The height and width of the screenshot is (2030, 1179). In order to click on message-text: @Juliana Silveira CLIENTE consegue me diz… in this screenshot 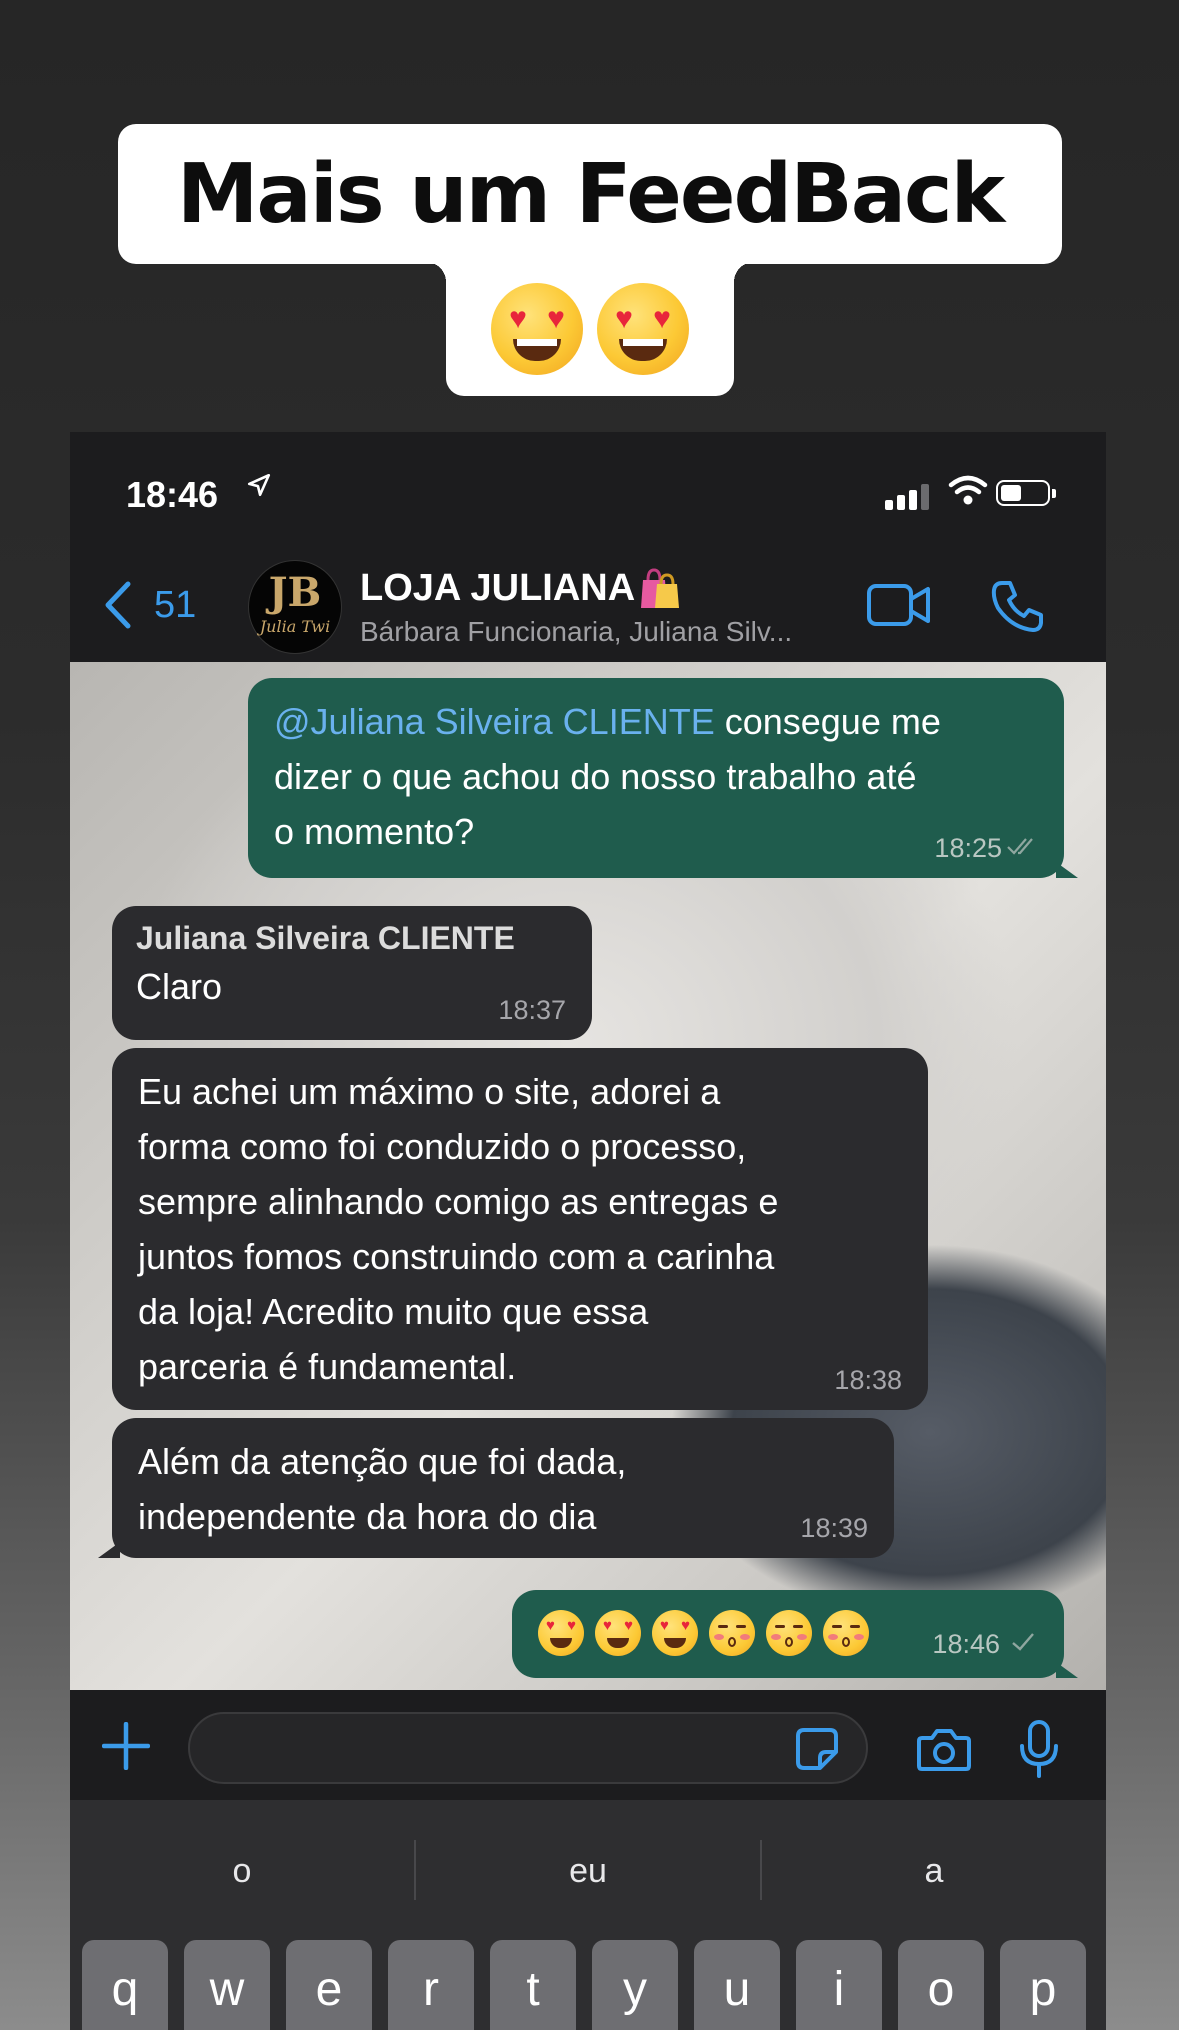, I will do `click(607, 776)`.